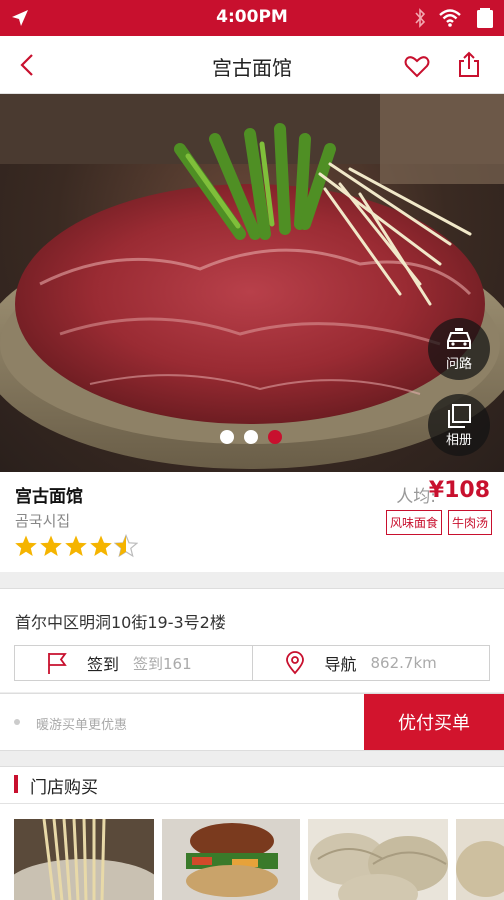 This screenshot has height=900, width=504. I want to click on flag-icon, so click(57, 663).